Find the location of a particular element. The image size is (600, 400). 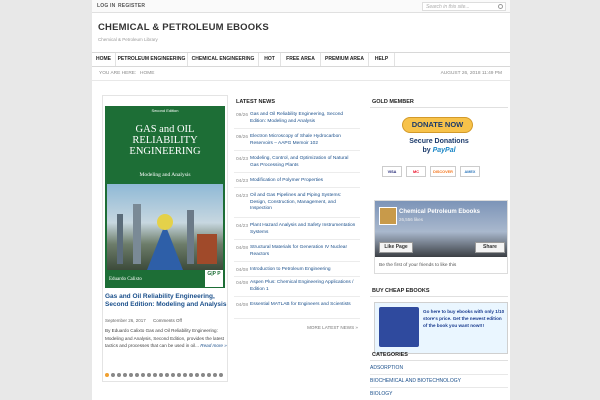

payment-cards: VISA MC DISCOVER AMEX is located at coordinates (438, 171).